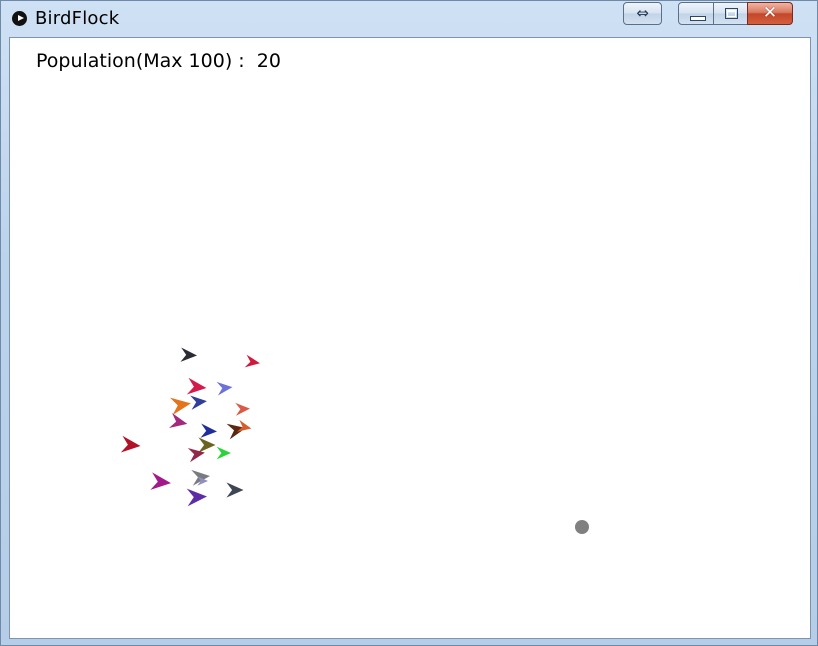  I want to click on title-bar: BirdFlock ⇔ ✕, so click(409, 19).